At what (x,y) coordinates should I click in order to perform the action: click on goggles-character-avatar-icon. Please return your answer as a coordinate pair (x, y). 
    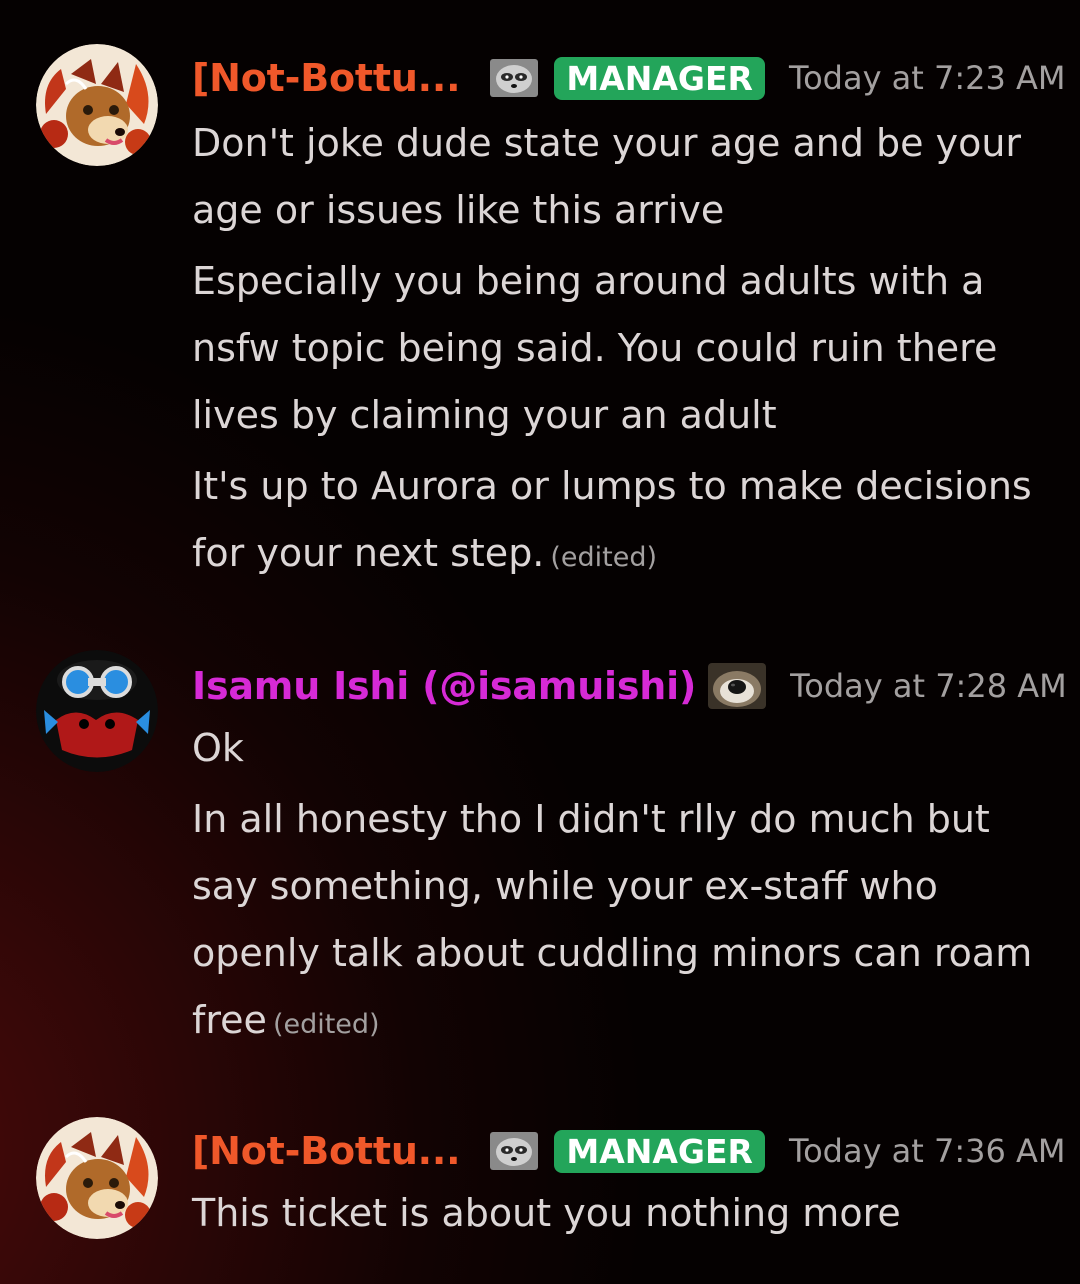
    Looking at the image, I should click on (97, 711).